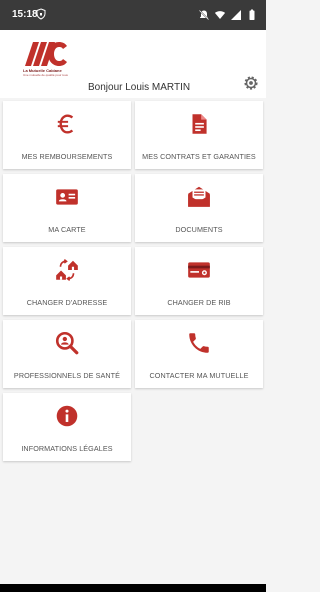  I want to click on status-bar: 15:18, so click(133, 15).